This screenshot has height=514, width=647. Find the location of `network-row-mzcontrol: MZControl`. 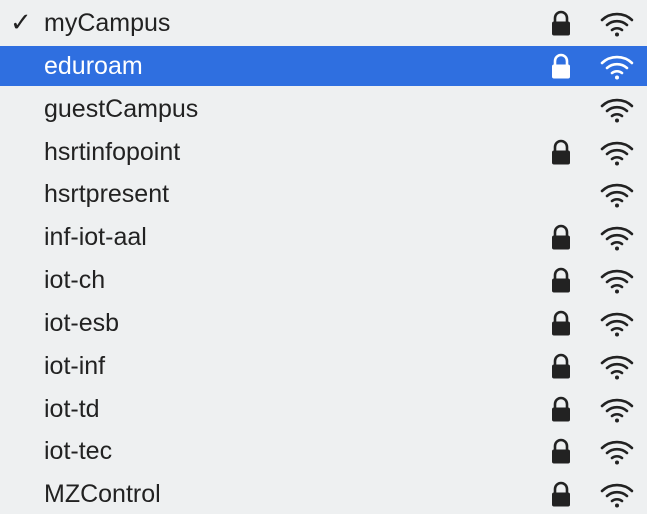

network-row-mzcontrol: MZControl is located at coordinates (323, 494).